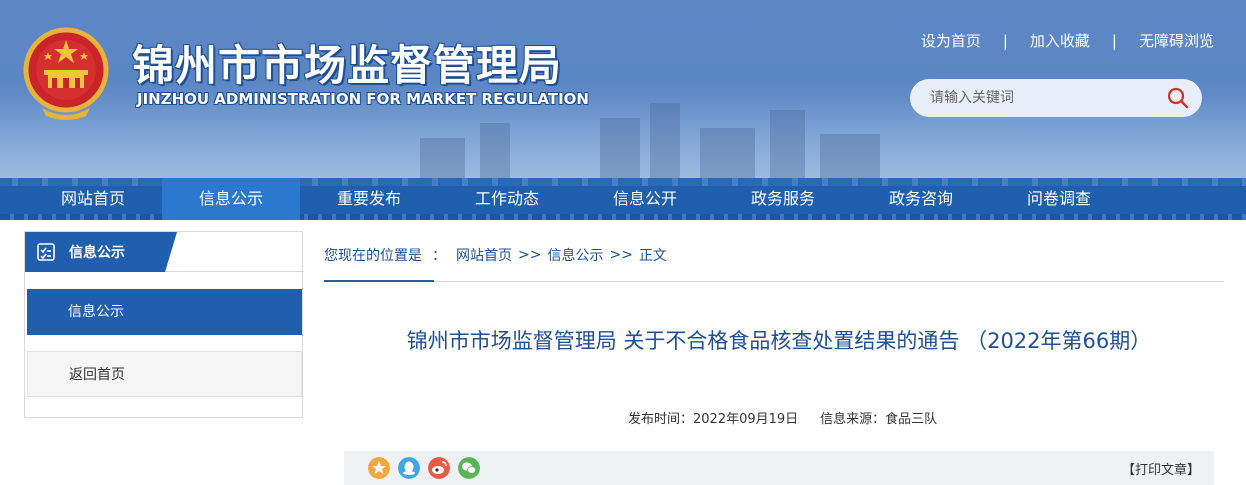 This screenshot has height=485, width=1246. Describe the element at coordinates (439, 468) in the screenshot. I see `weibo-icon` at that location.